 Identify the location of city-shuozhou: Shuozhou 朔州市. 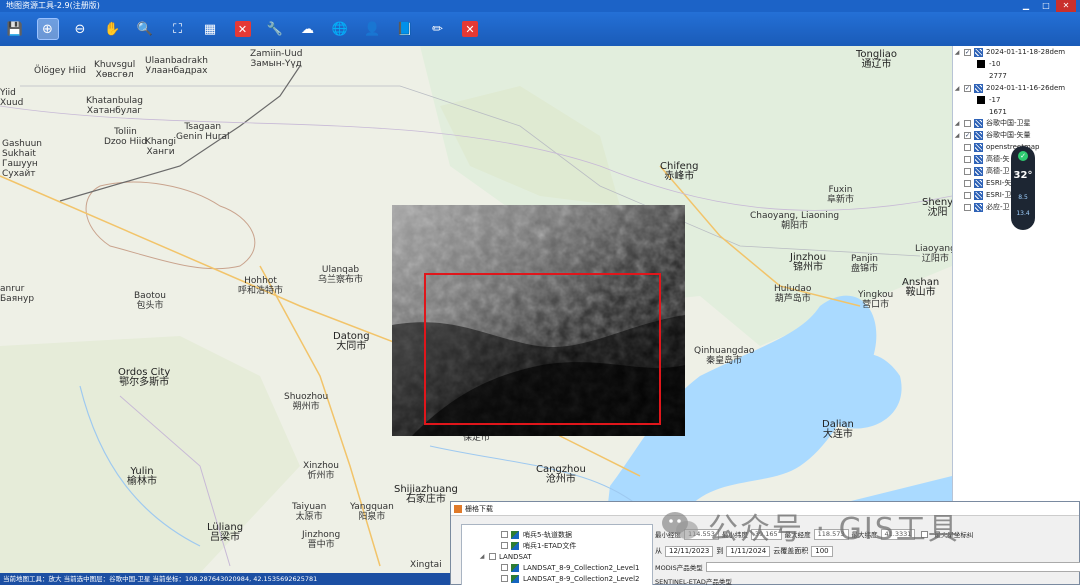
(306, 402).